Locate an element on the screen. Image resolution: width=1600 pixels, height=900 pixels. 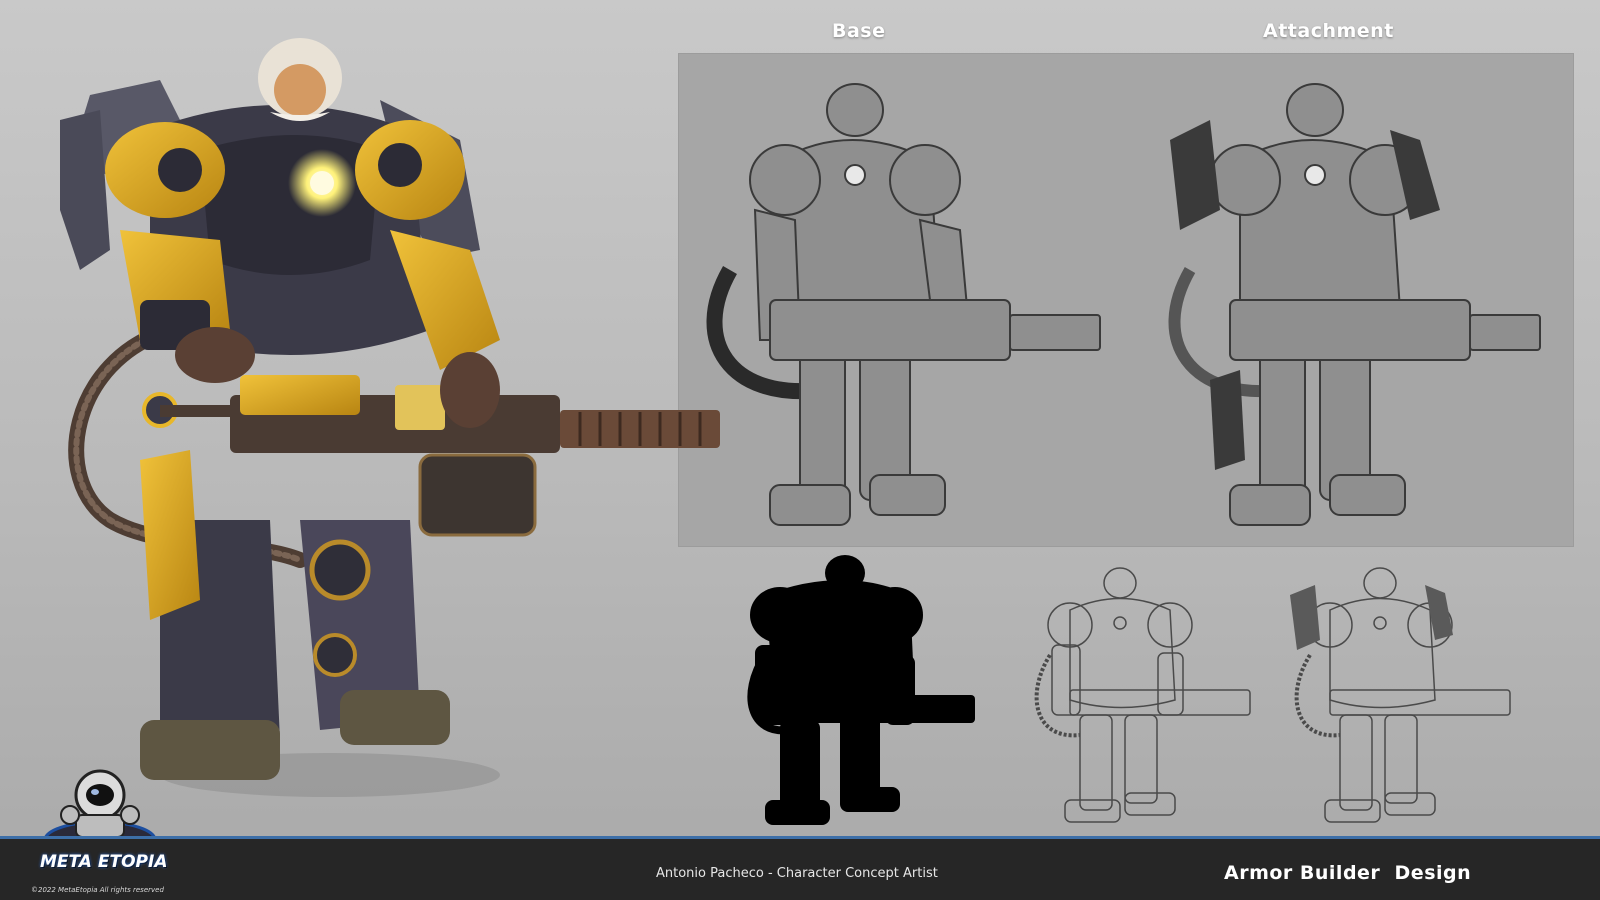
logo-wordmark: META ETOPIA is located at coordinates (104, 862).